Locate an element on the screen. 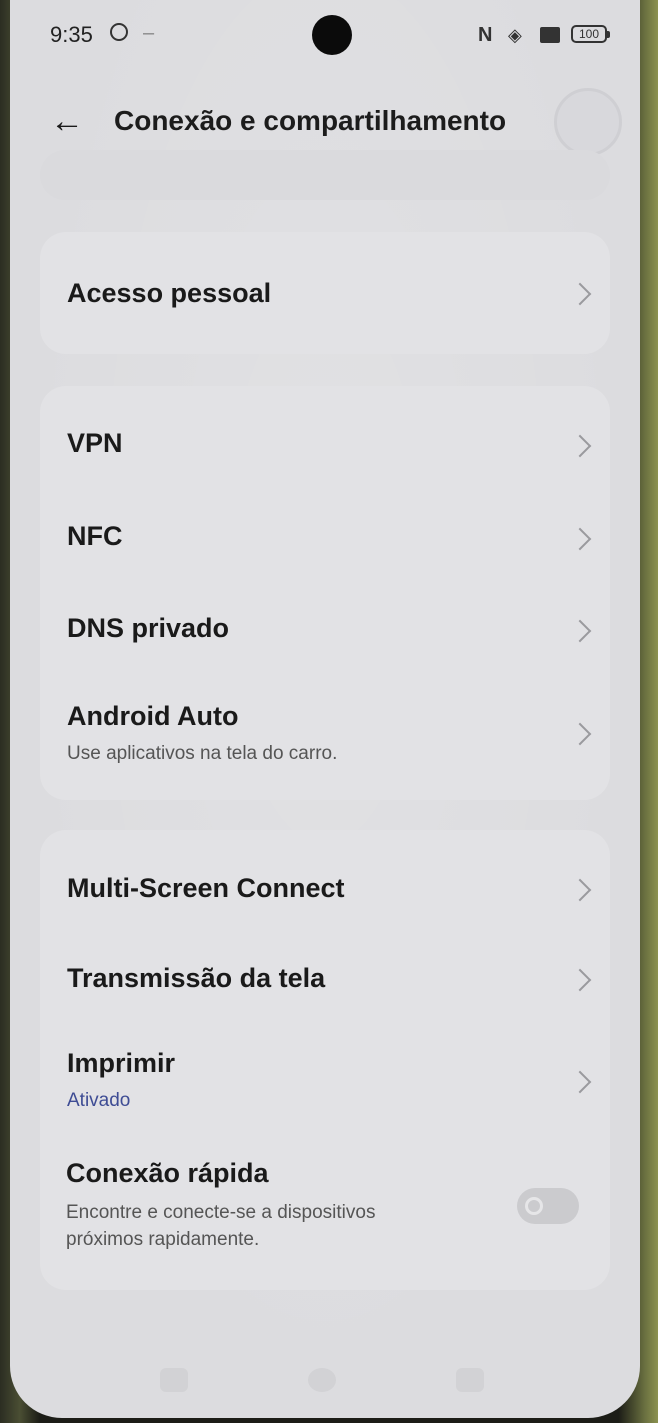 This screenshot has height=1423, width=658. android-auto-subtitle: Use aplicativos na tela do carro. is located at coordinates (202, 753).